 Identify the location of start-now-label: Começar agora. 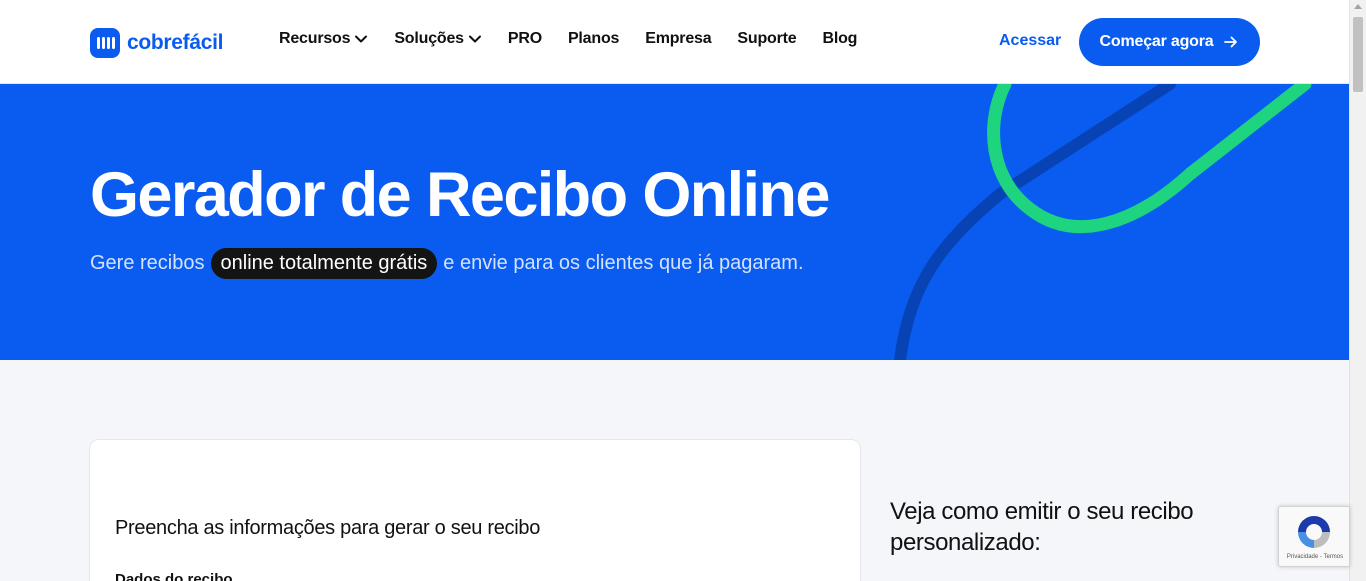
(1156, 41).